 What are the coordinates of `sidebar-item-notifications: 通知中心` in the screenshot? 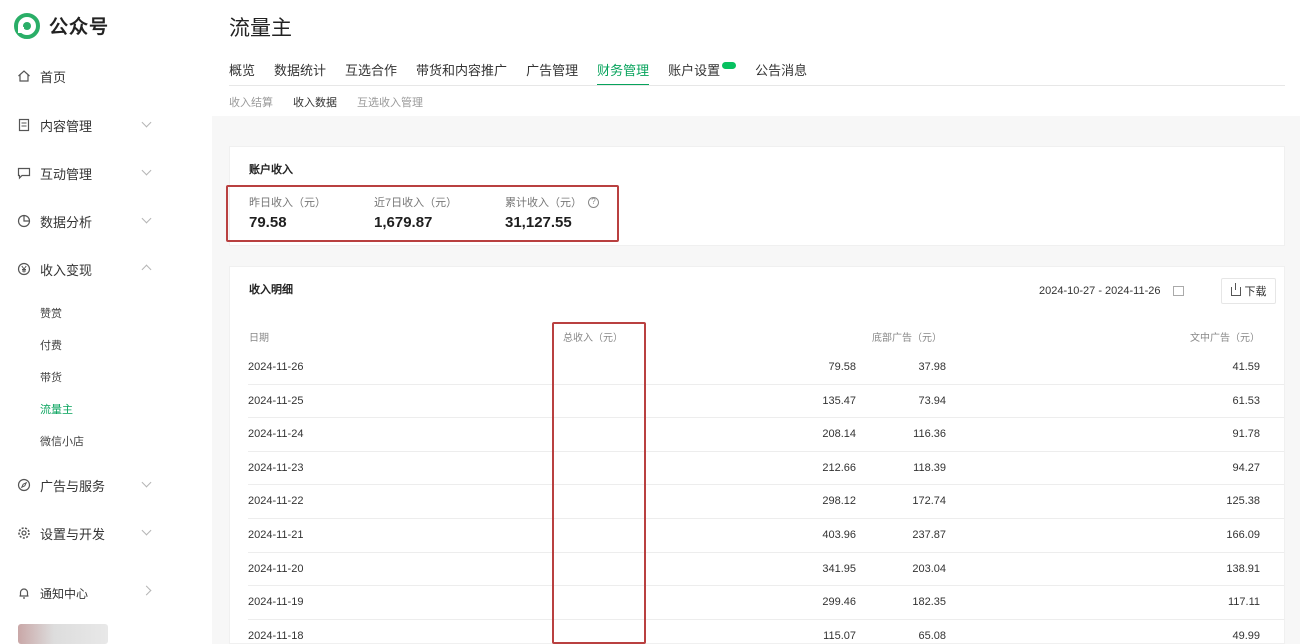 It's located at (86, 593).